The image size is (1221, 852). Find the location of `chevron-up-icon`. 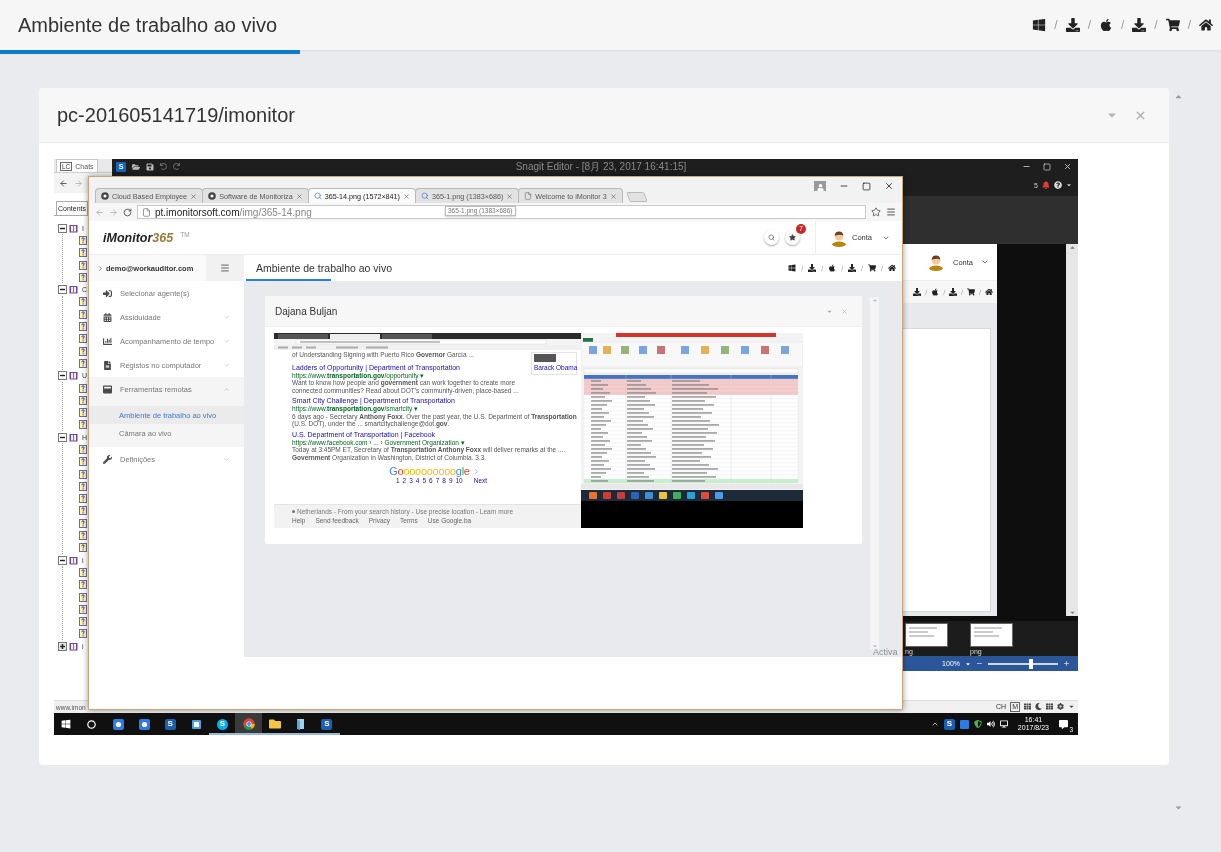

chevron-up-icon is located at coordinates (934, 724).